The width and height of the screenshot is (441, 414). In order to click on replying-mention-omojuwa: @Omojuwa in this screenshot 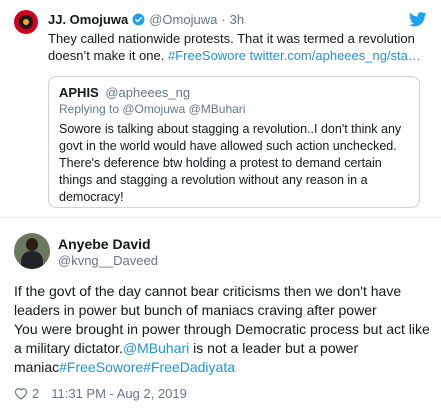, I will do `click(154, 109)`.